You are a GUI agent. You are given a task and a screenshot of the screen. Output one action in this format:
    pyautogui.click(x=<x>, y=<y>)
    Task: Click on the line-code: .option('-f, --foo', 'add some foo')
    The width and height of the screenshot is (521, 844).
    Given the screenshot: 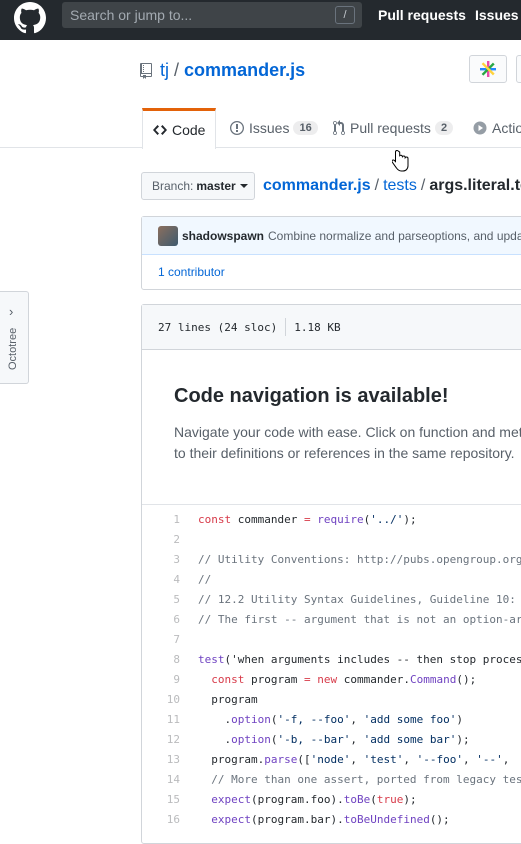 What is the action you would take?
    pyautogui.click(x=330, y=719)
    